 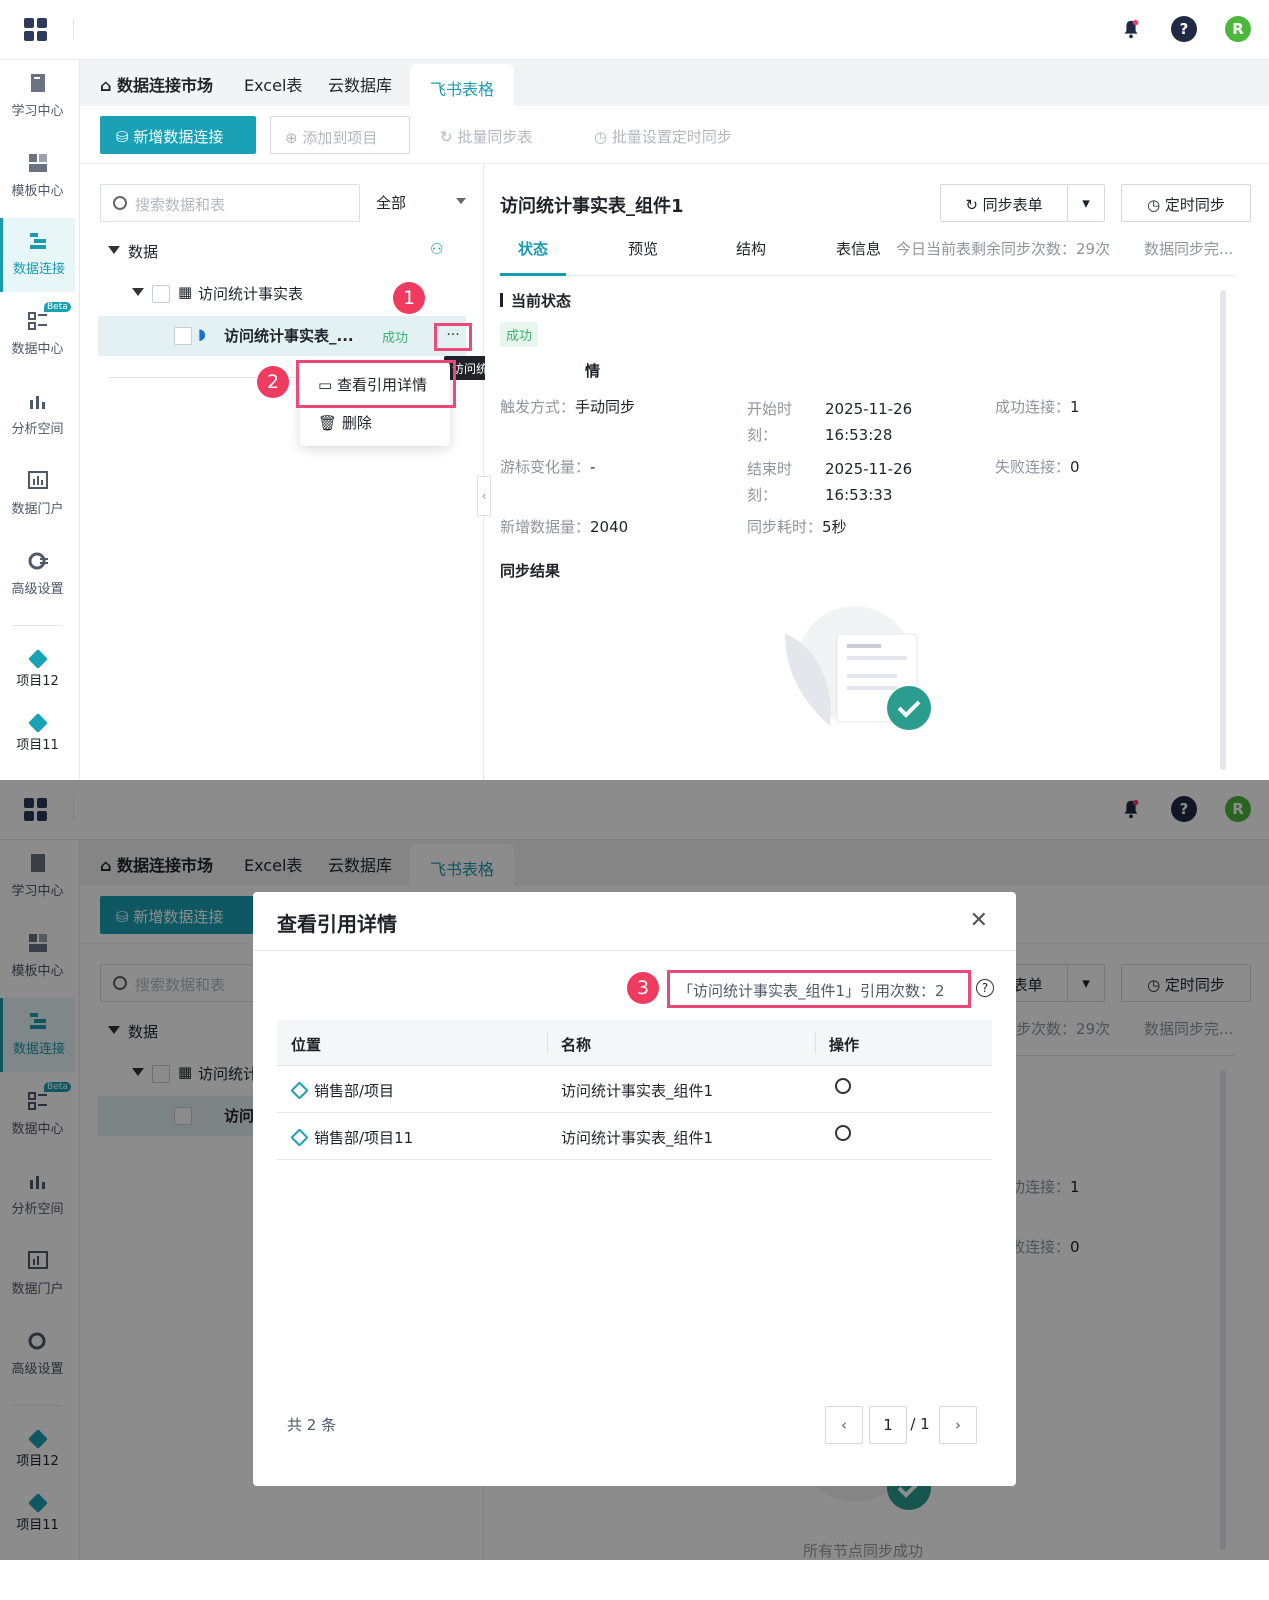 What do you see at coordinates (770, 422) in the screenshot?
I see `field-key: 开始时刻：` at bounding box center [770, 422].